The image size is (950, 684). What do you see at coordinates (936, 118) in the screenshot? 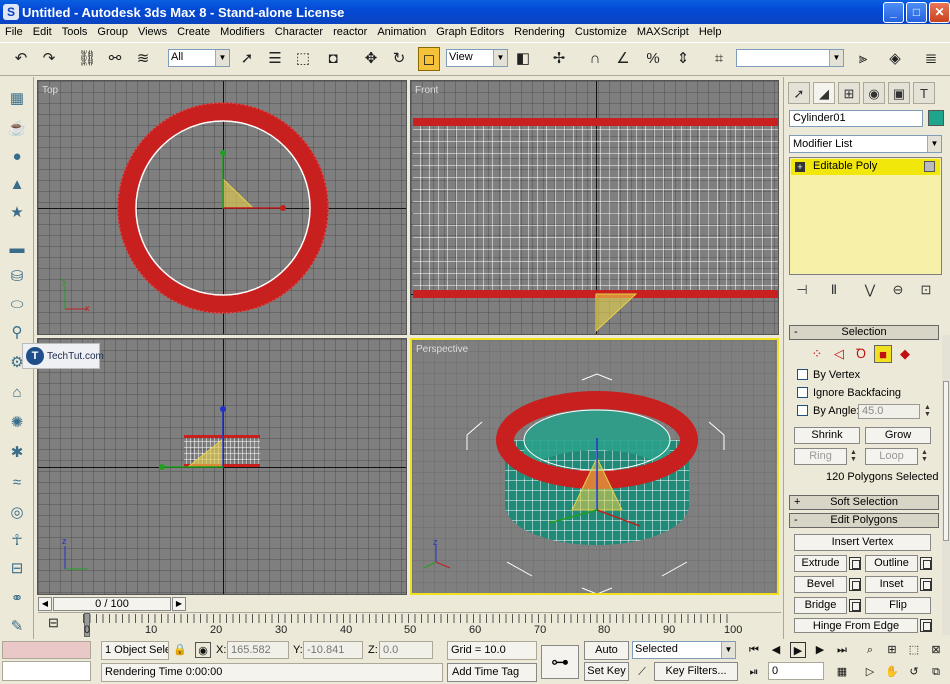
I see `object-color-swatch` at bounding box center [936, 118].